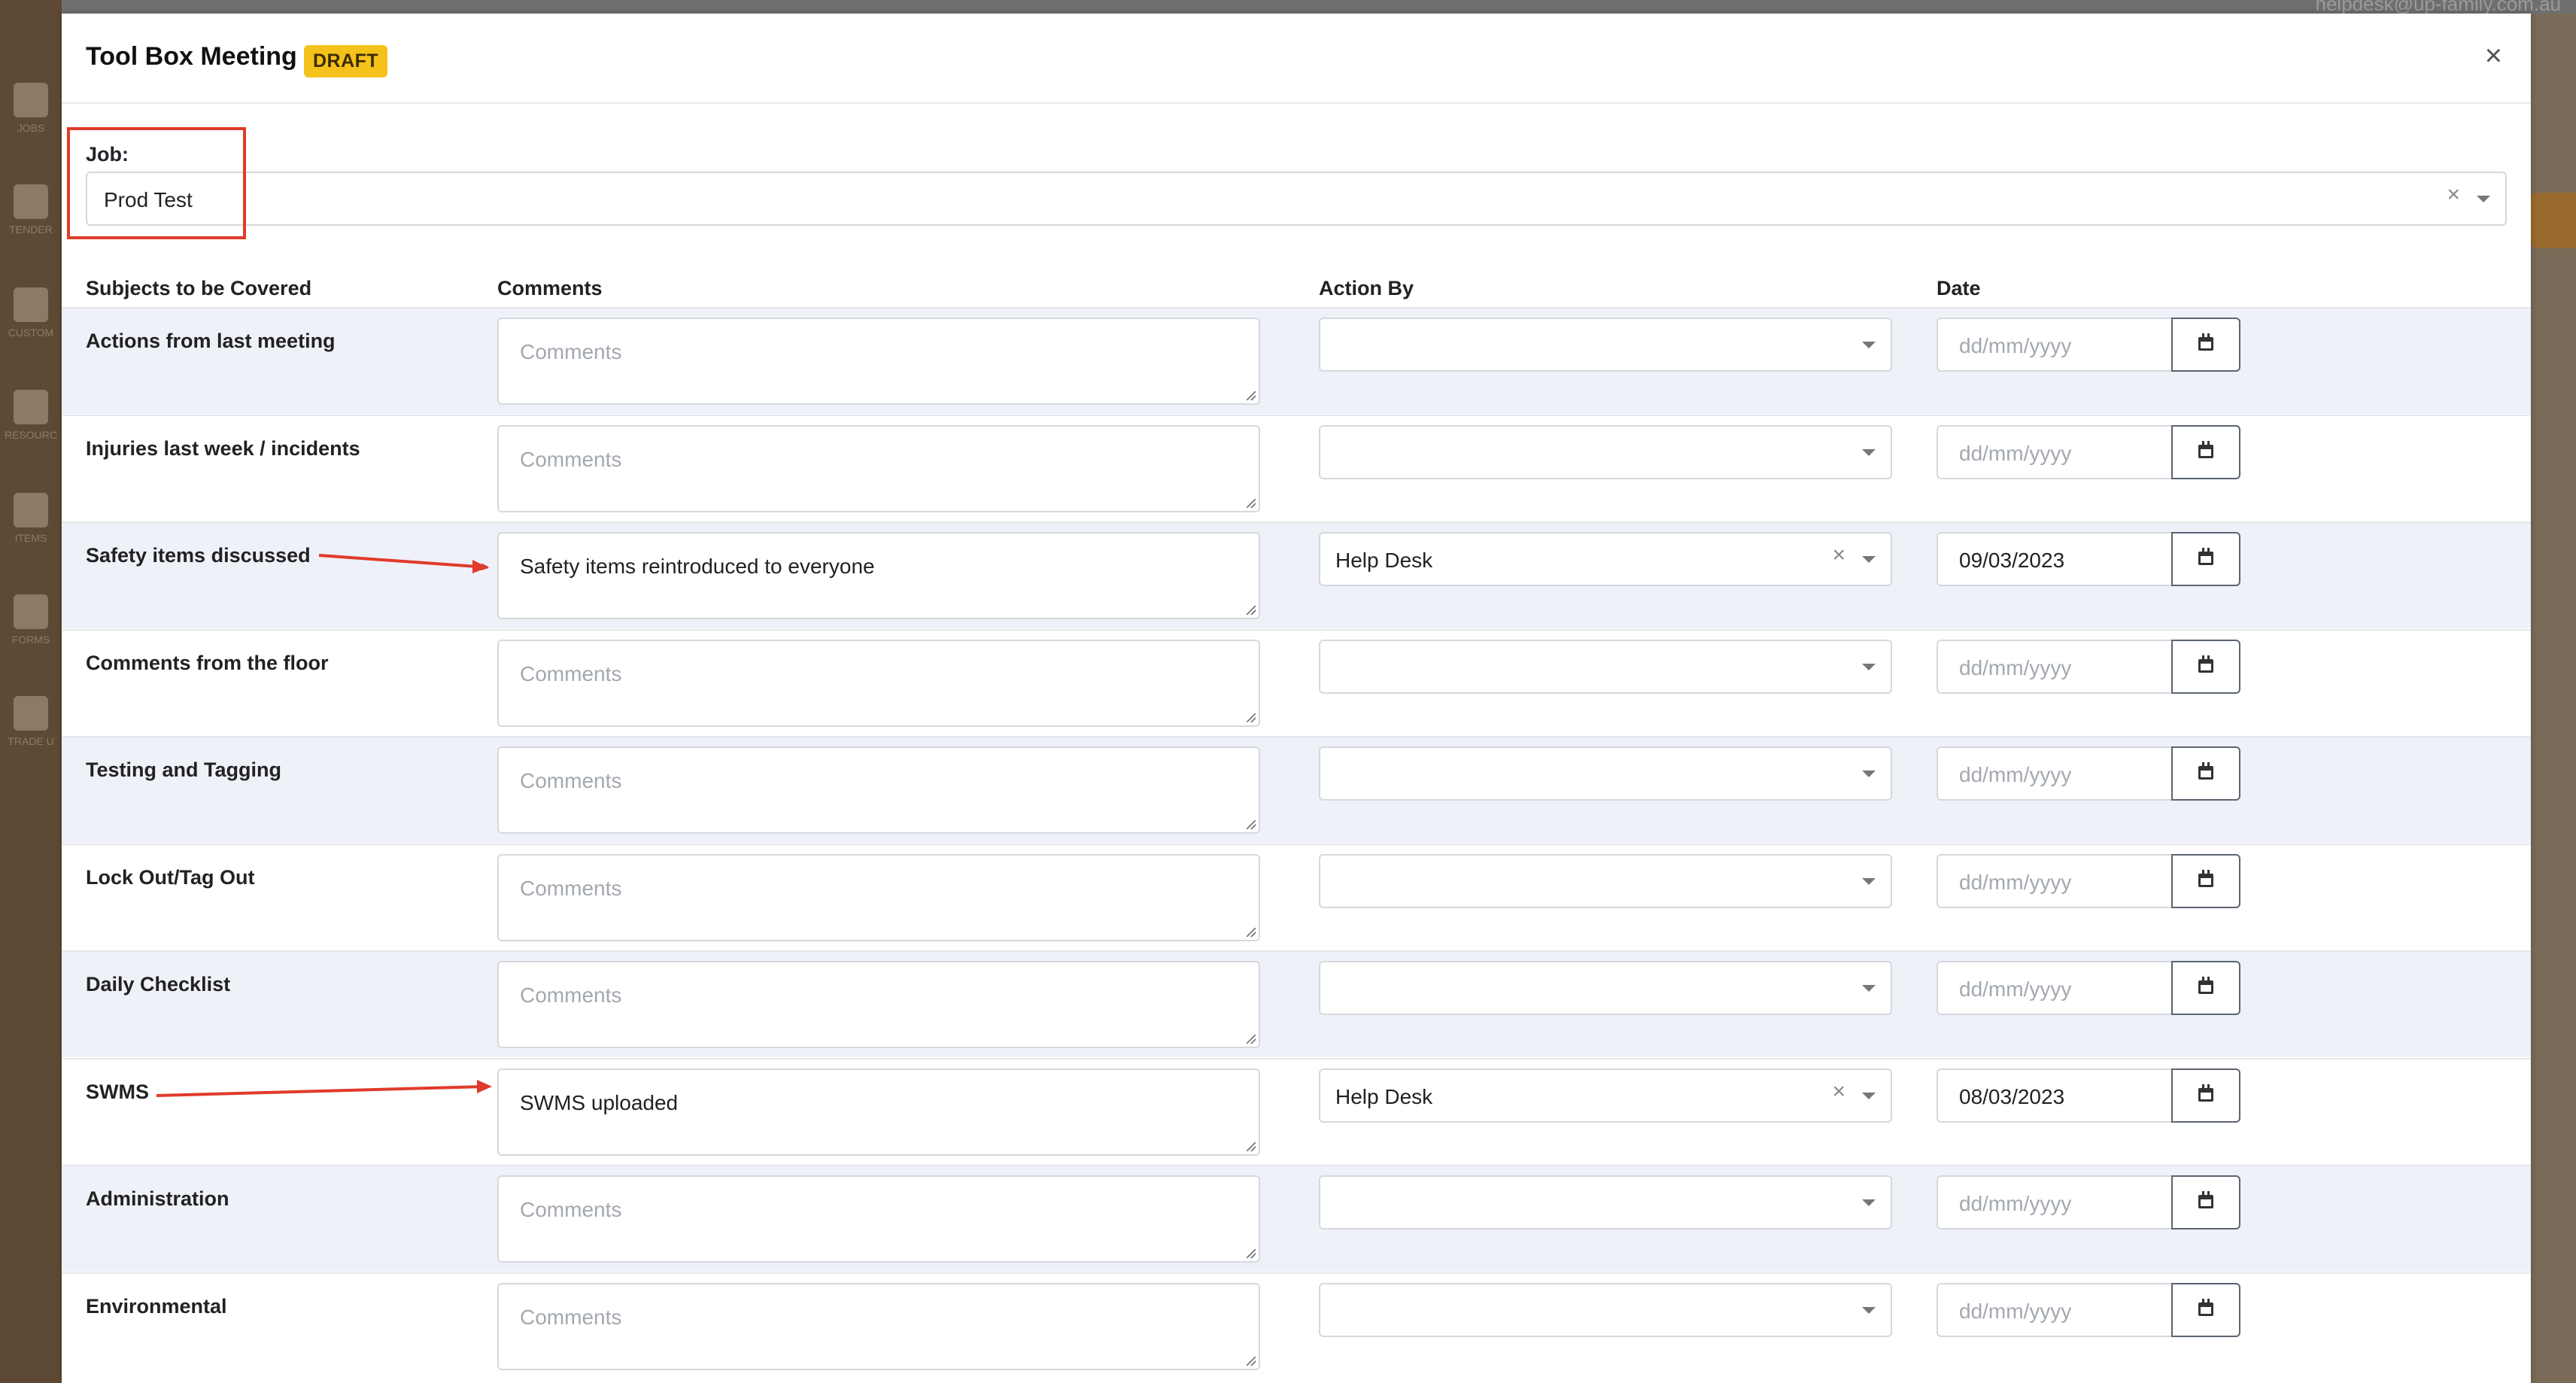  What do you see at coordinates (31, 416) in the screenshot?
I see `sidebar-item-resources: RESOURC` at bounding box center [31, 416].